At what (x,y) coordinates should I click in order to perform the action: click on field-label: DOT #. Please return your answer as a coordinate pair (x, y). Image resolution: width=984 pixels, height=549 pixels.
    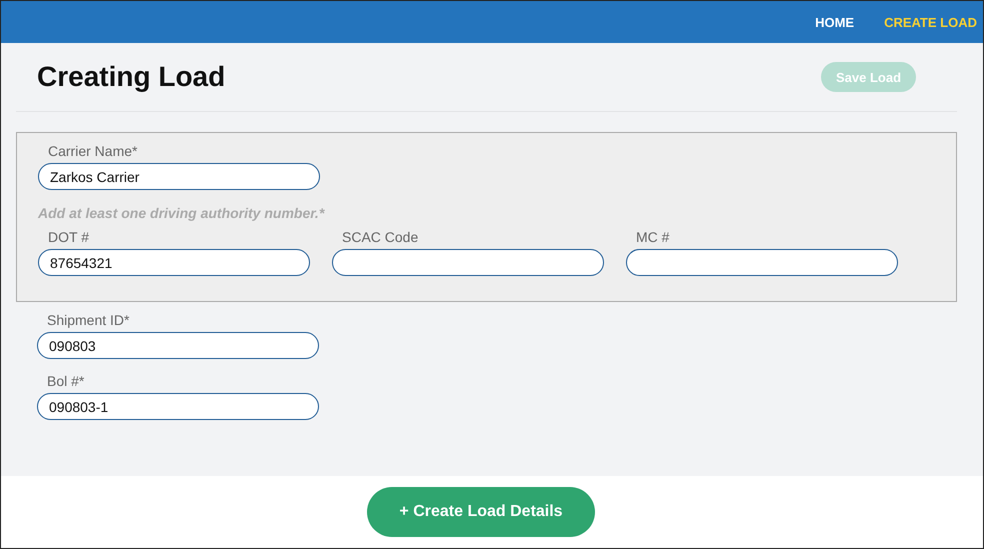
    Looking at the image, I should click on (68, 237).